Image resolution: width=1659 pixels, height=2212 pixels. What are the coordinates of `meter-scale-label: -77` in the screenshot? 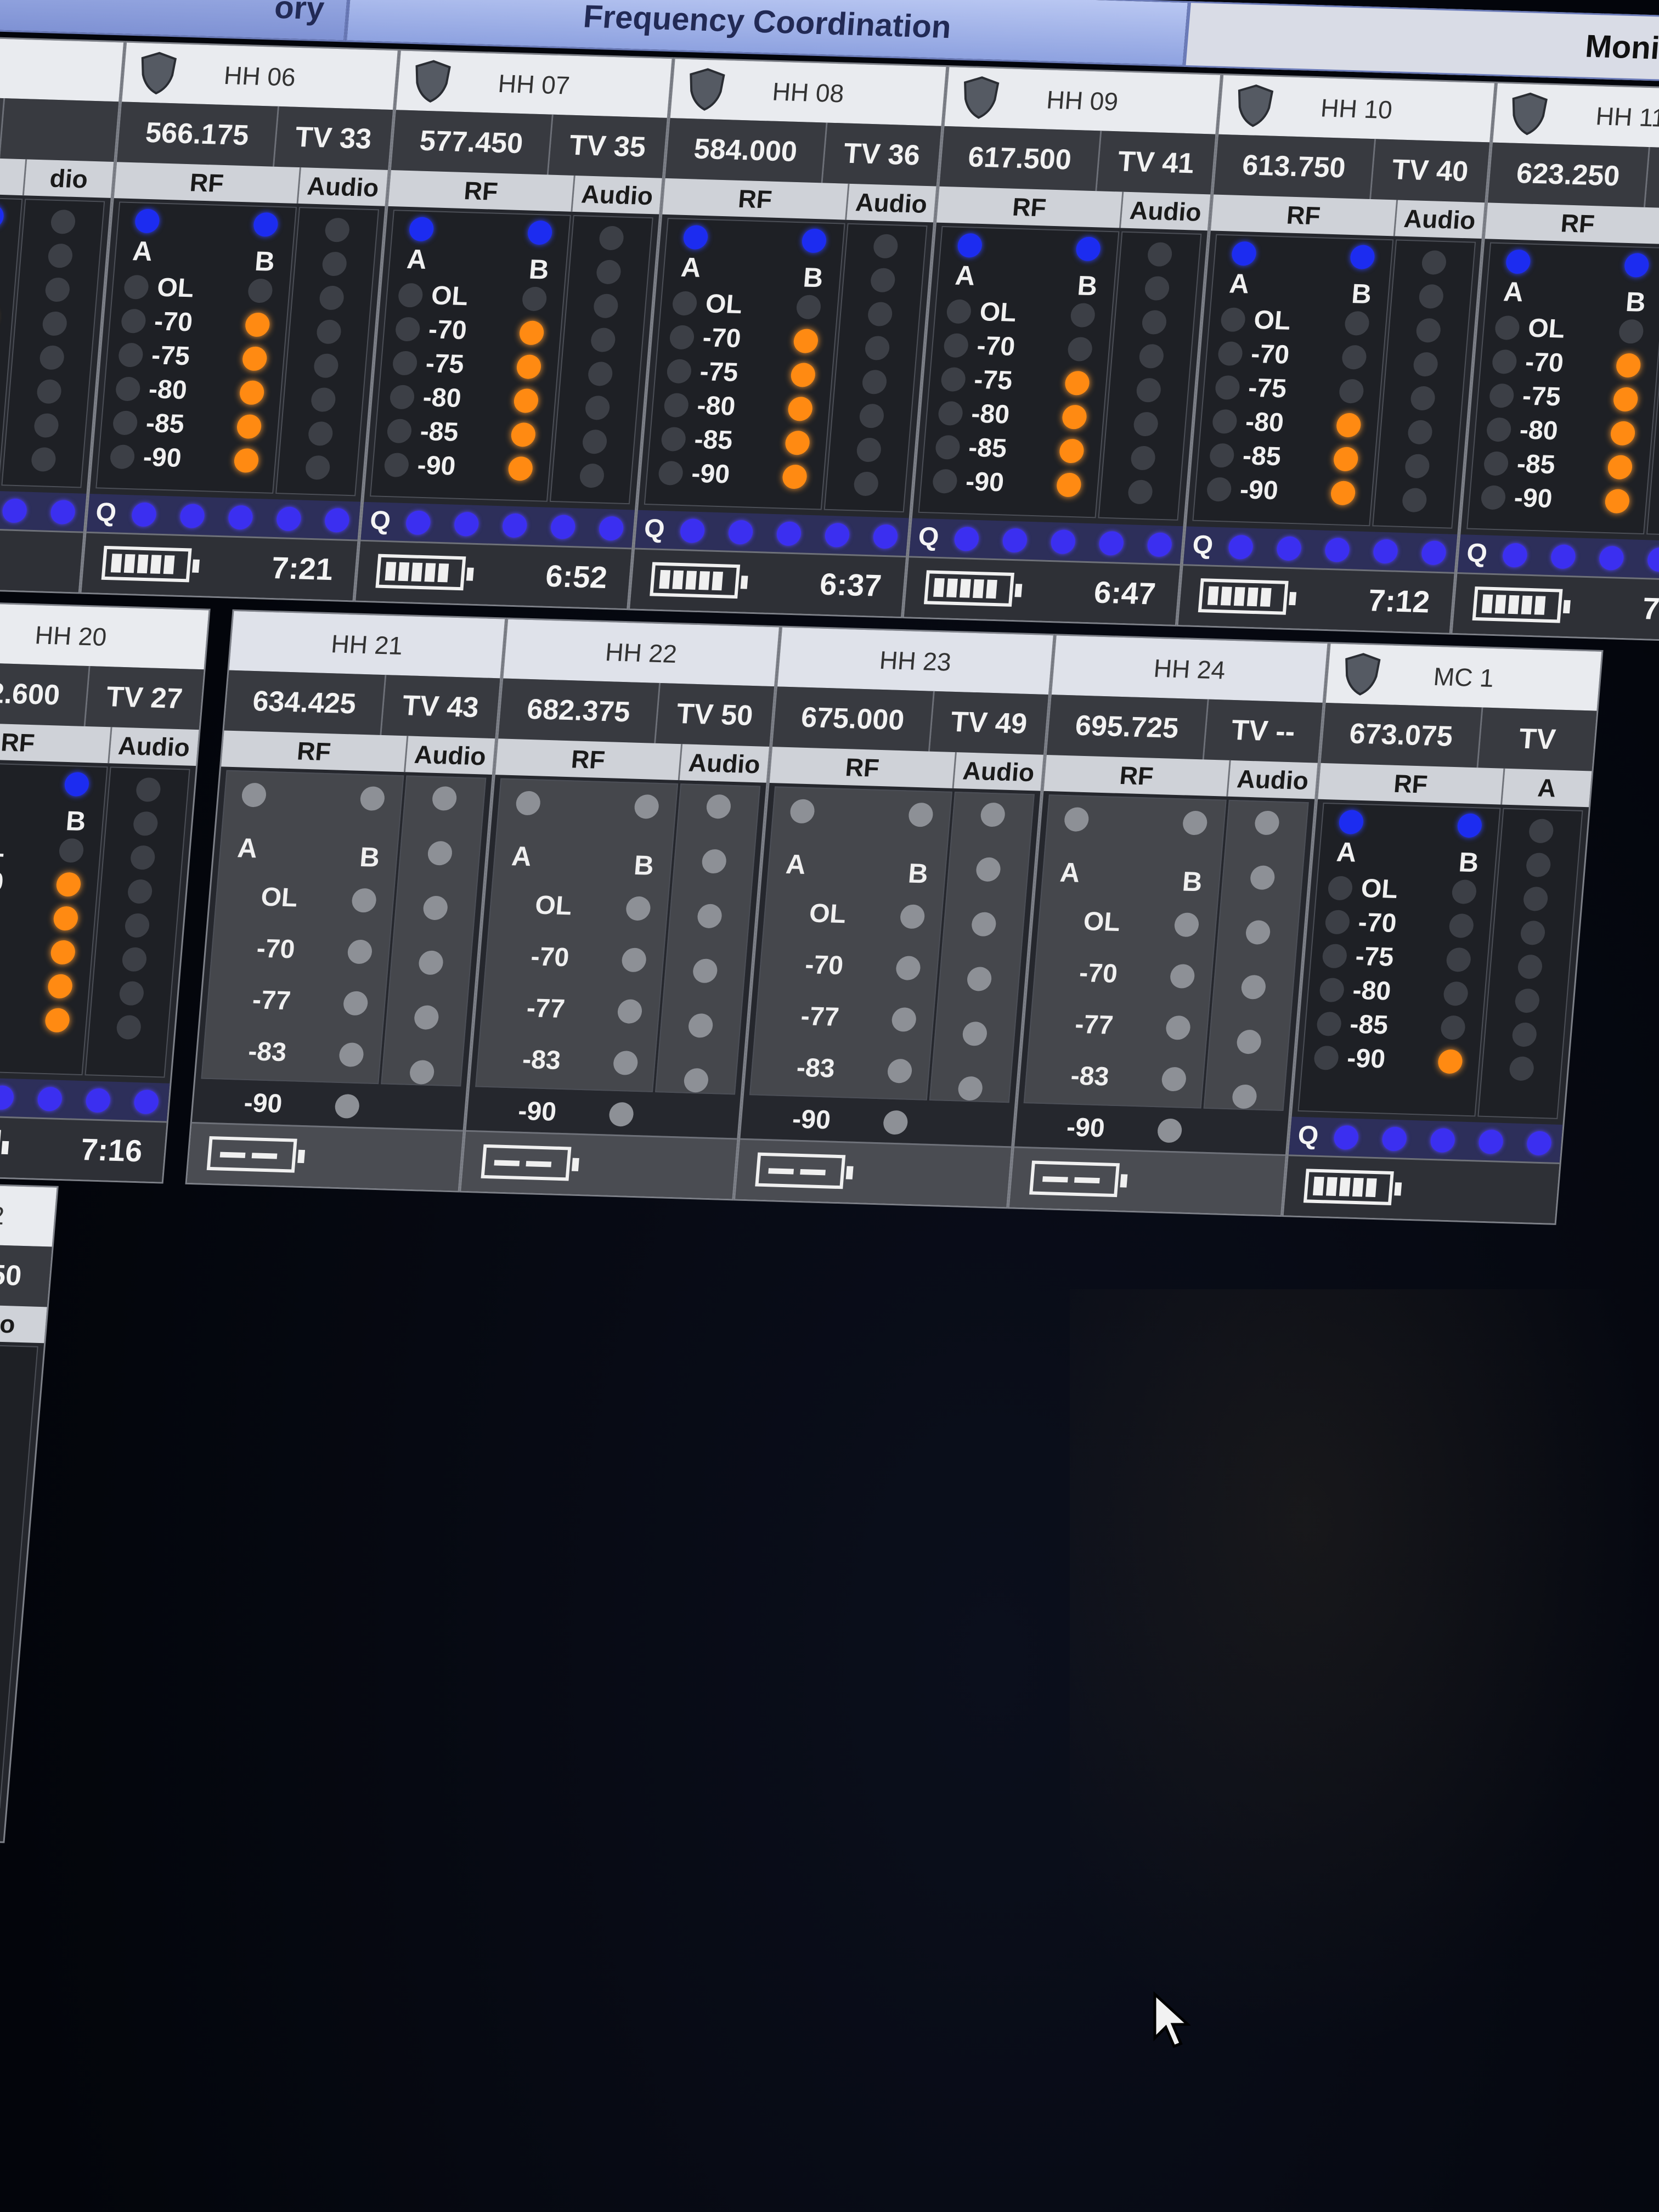 It's located at (545, 1009).